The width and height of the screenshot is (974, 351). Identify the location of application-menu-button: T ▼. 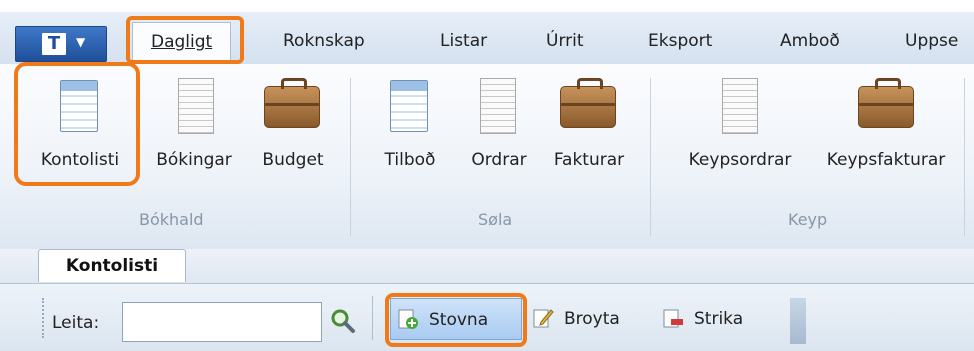
(61, 44).